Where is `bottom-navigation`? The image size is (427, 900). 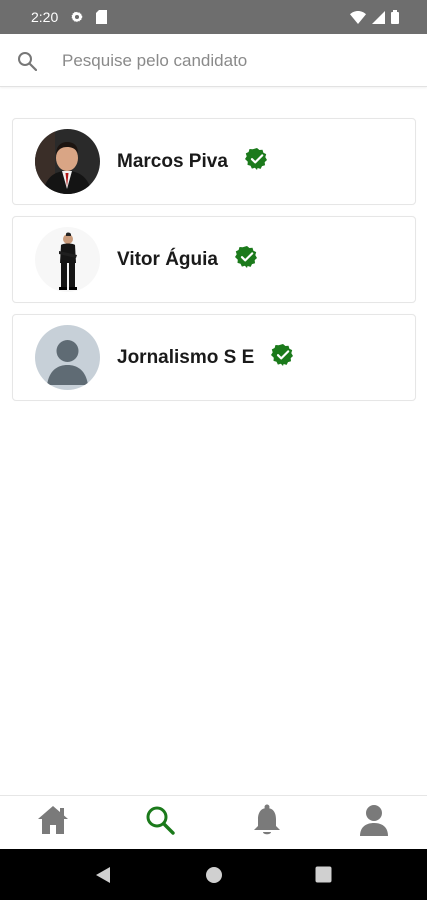 bottom-navigation is located at coordinates (213, 822).